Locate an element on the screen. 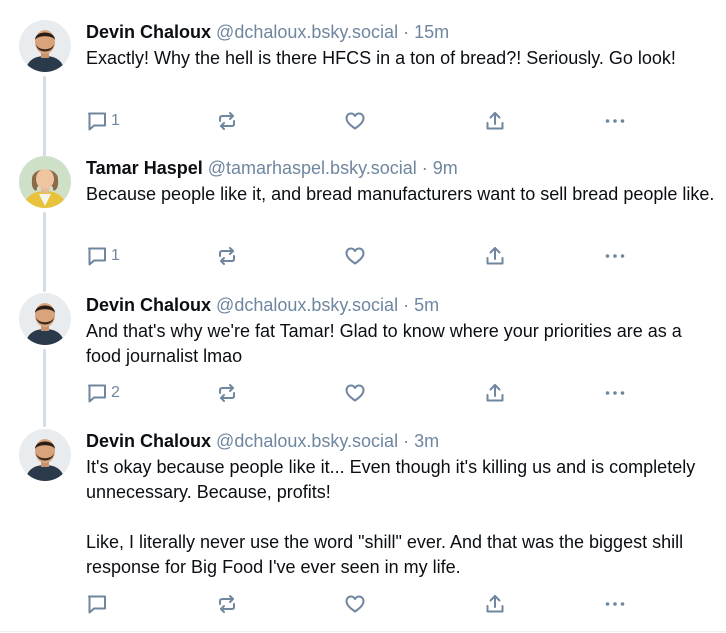  post-header: Devin Chaloux @dchaloux.bsky.social · 3m is located at coordinates (262, 441).